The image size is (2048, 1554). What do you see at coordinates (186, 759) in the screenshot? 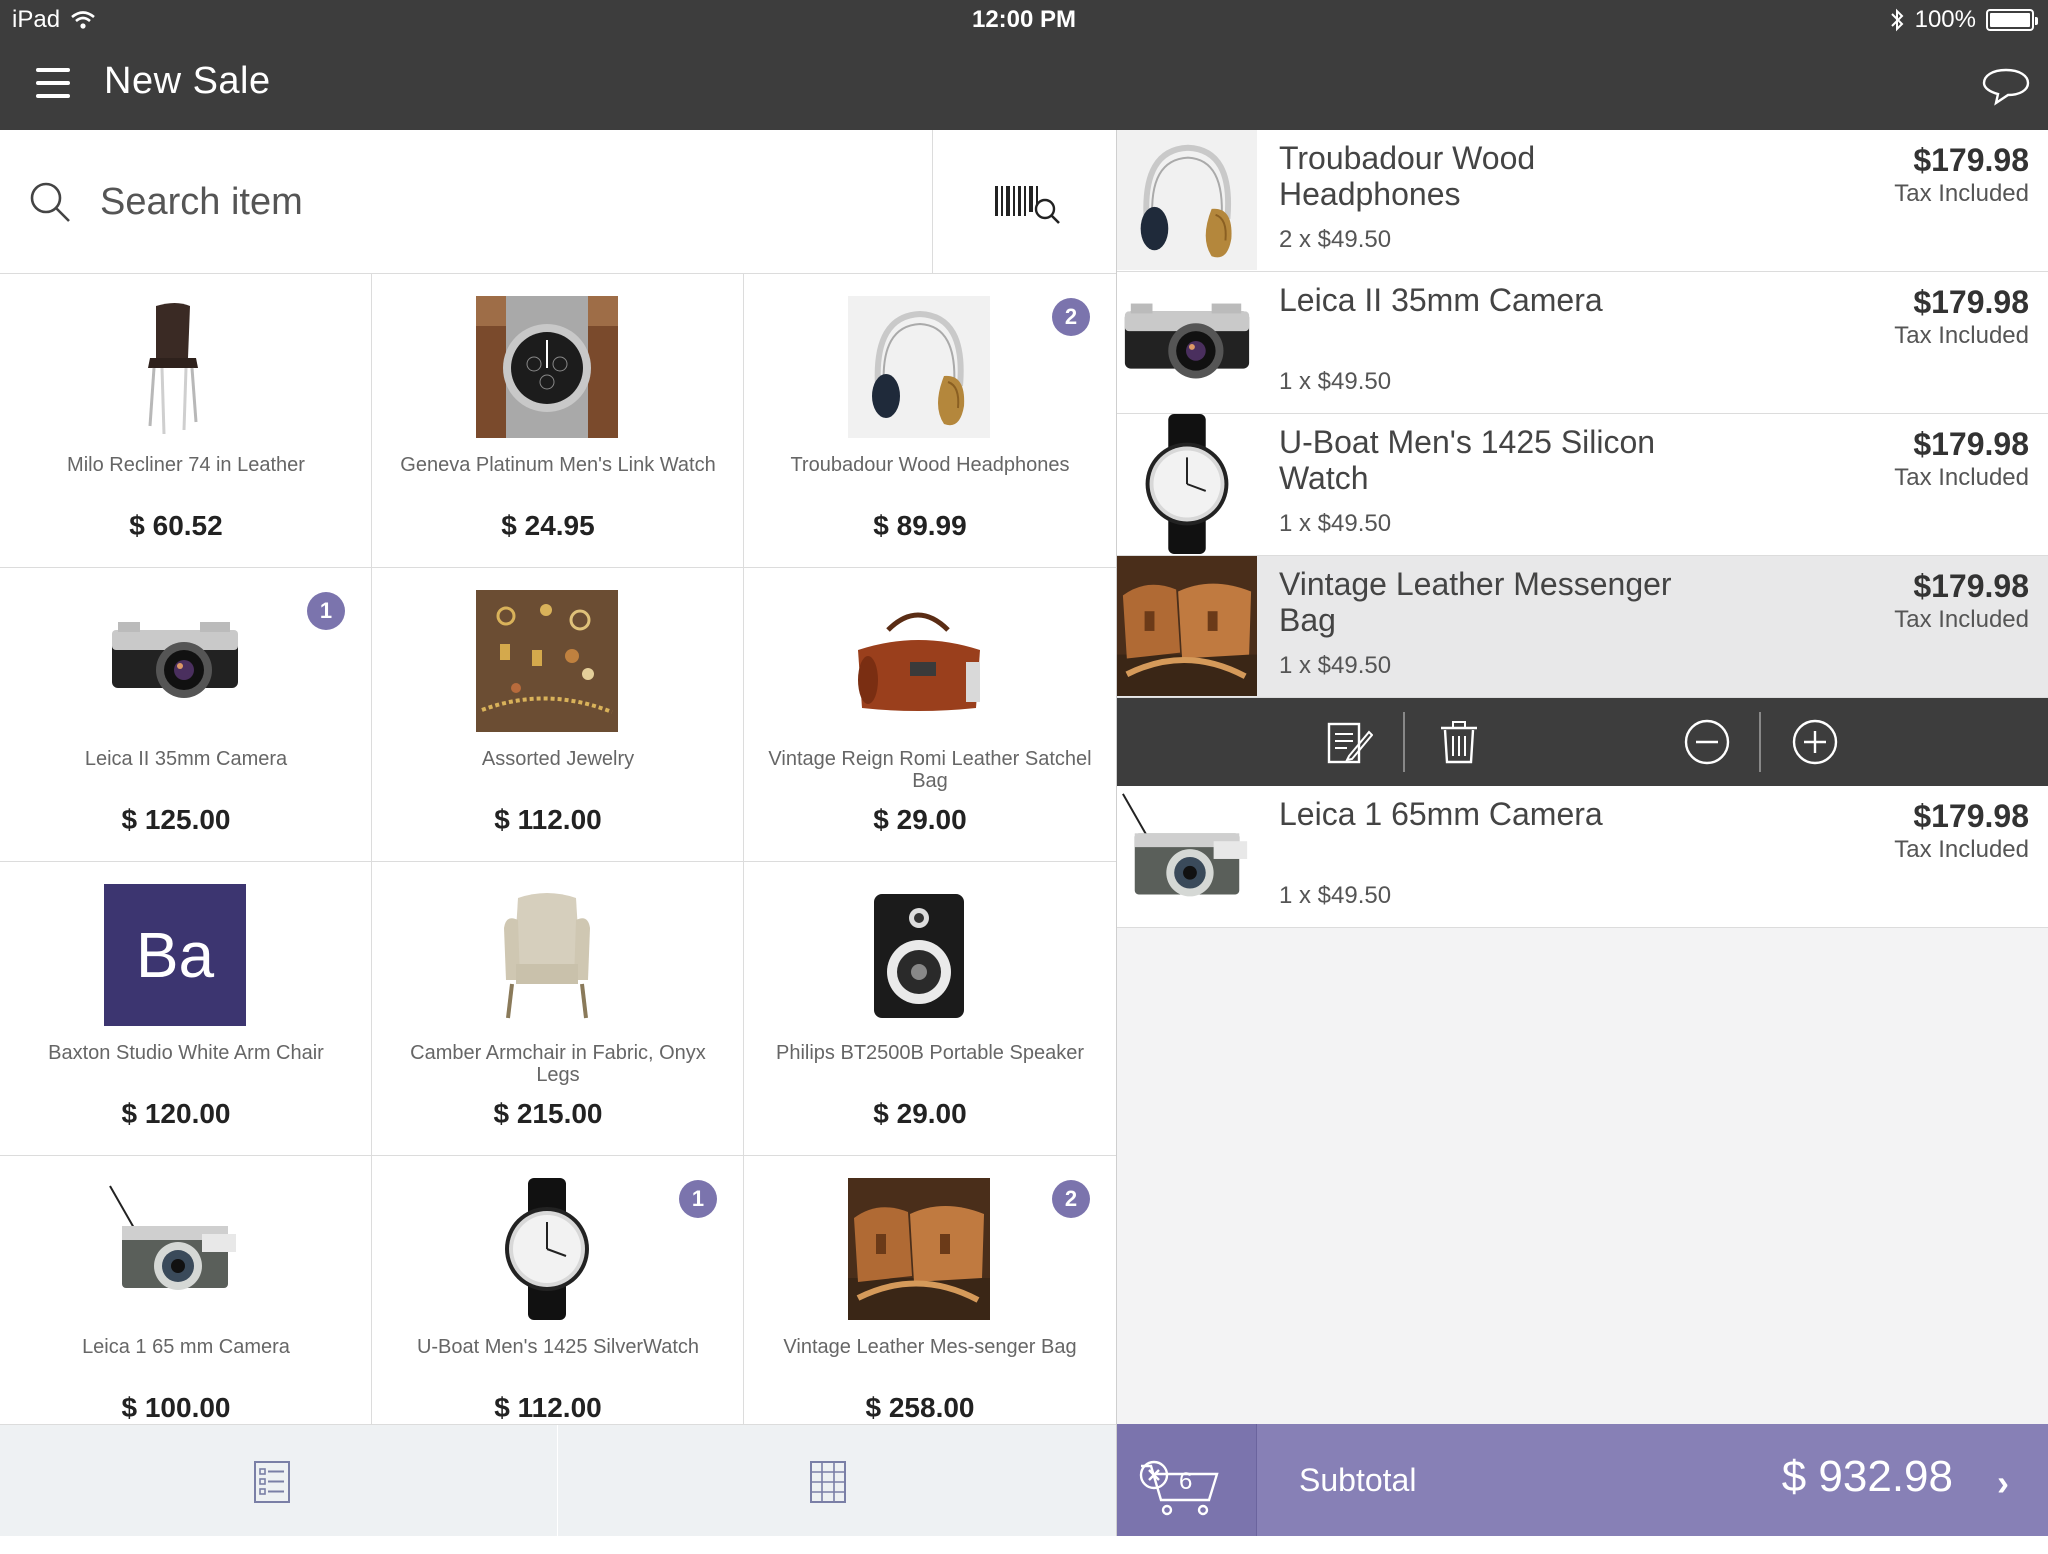
I see `product-name: Leica II 35mm Camera` at bounding box center [186, 759].